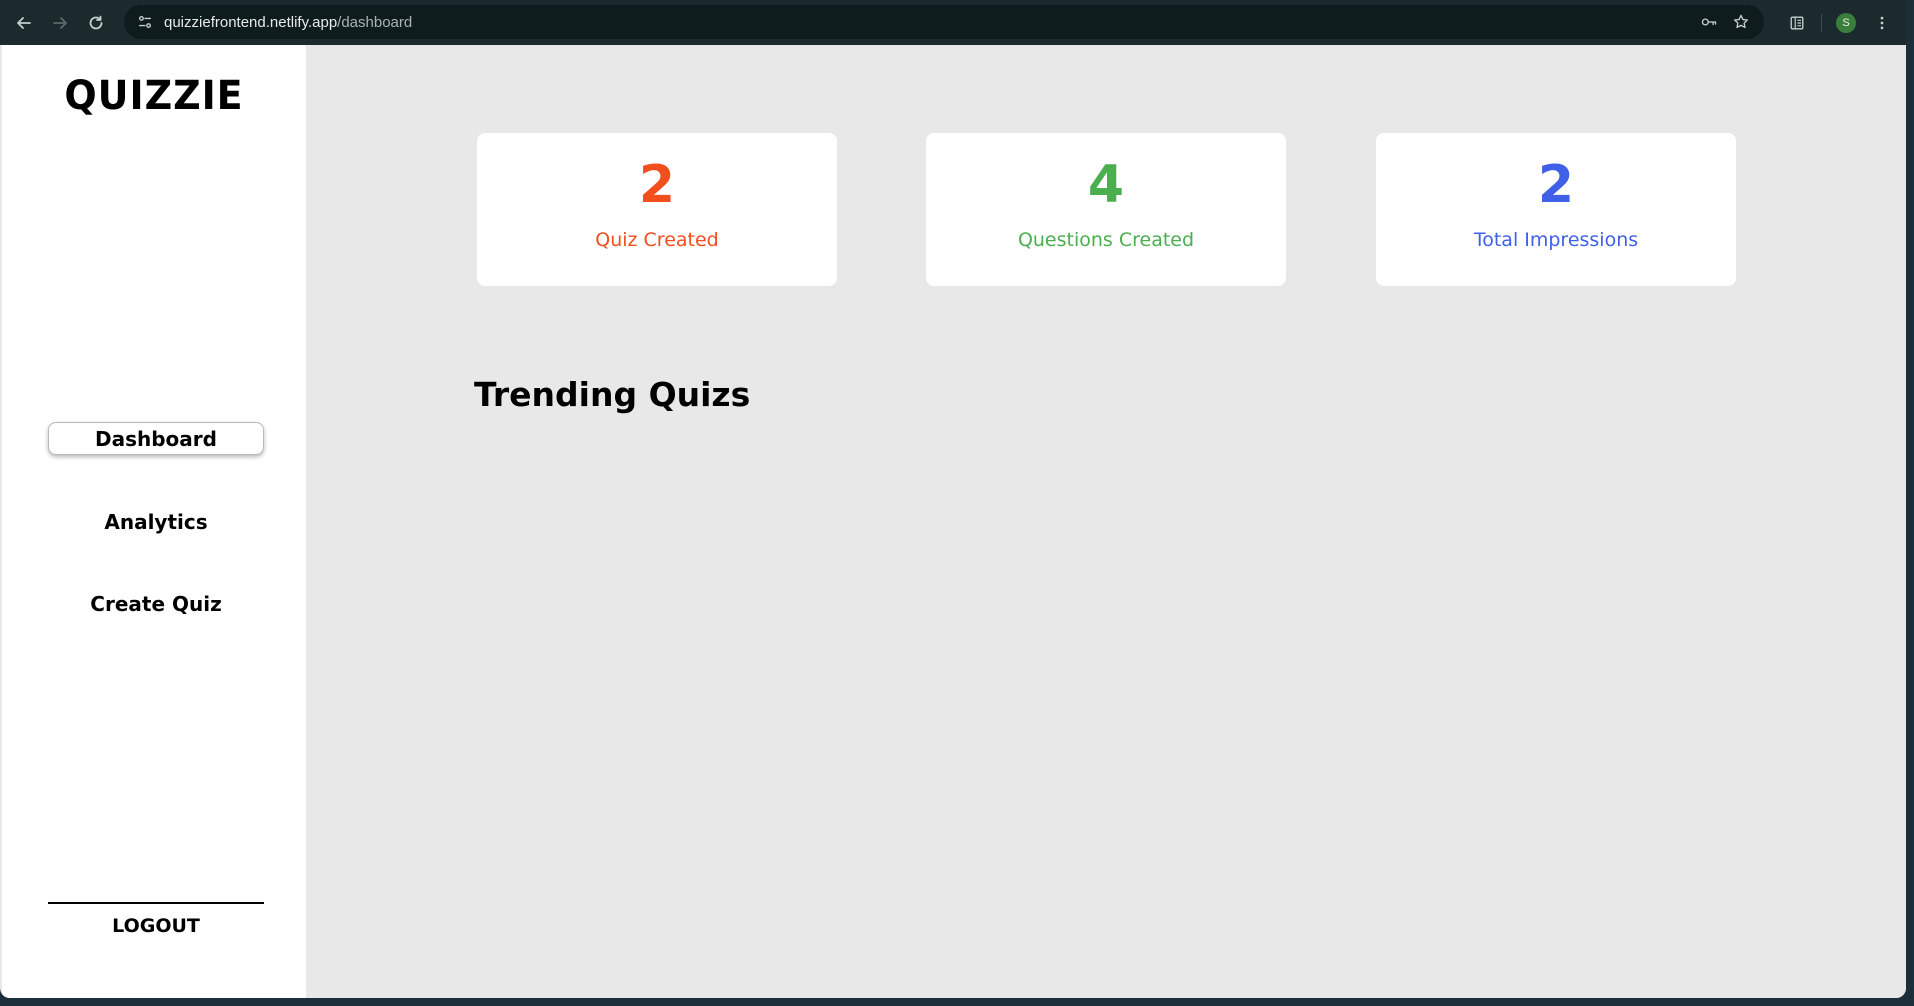  What do you see at coordinates (1797, 23) in the screenshot?
I see `reading-list-icon` at bounding box center [1797, 23].